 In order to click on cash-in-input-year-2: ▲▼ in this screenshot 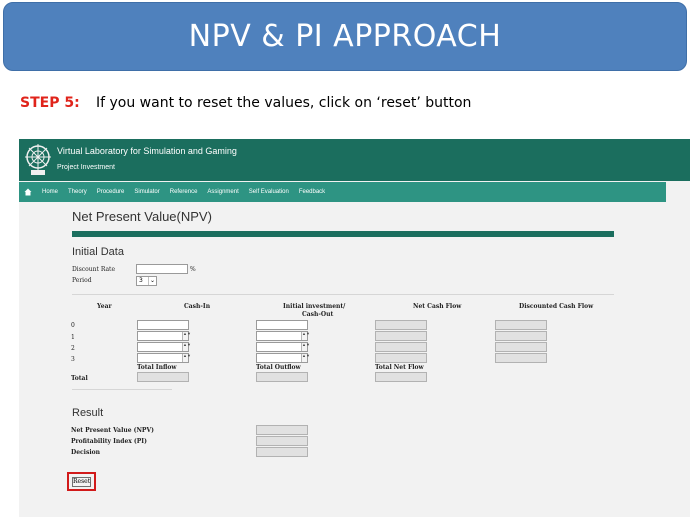, I will do `click(164, 347)`.